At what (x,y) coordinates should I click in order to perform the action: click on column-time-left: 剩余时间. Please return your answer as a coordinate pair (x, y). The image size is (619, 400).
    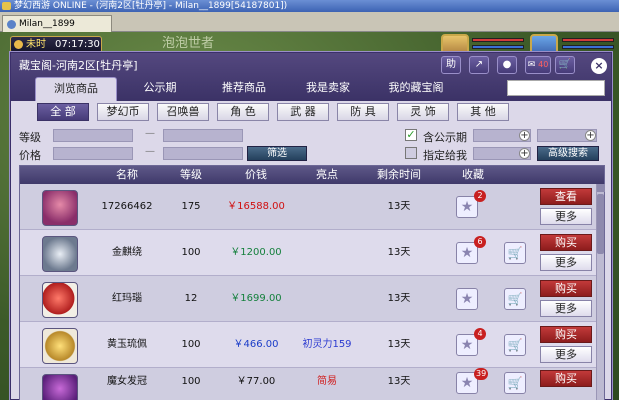
    Looking at the image, I should click on (399, 174).